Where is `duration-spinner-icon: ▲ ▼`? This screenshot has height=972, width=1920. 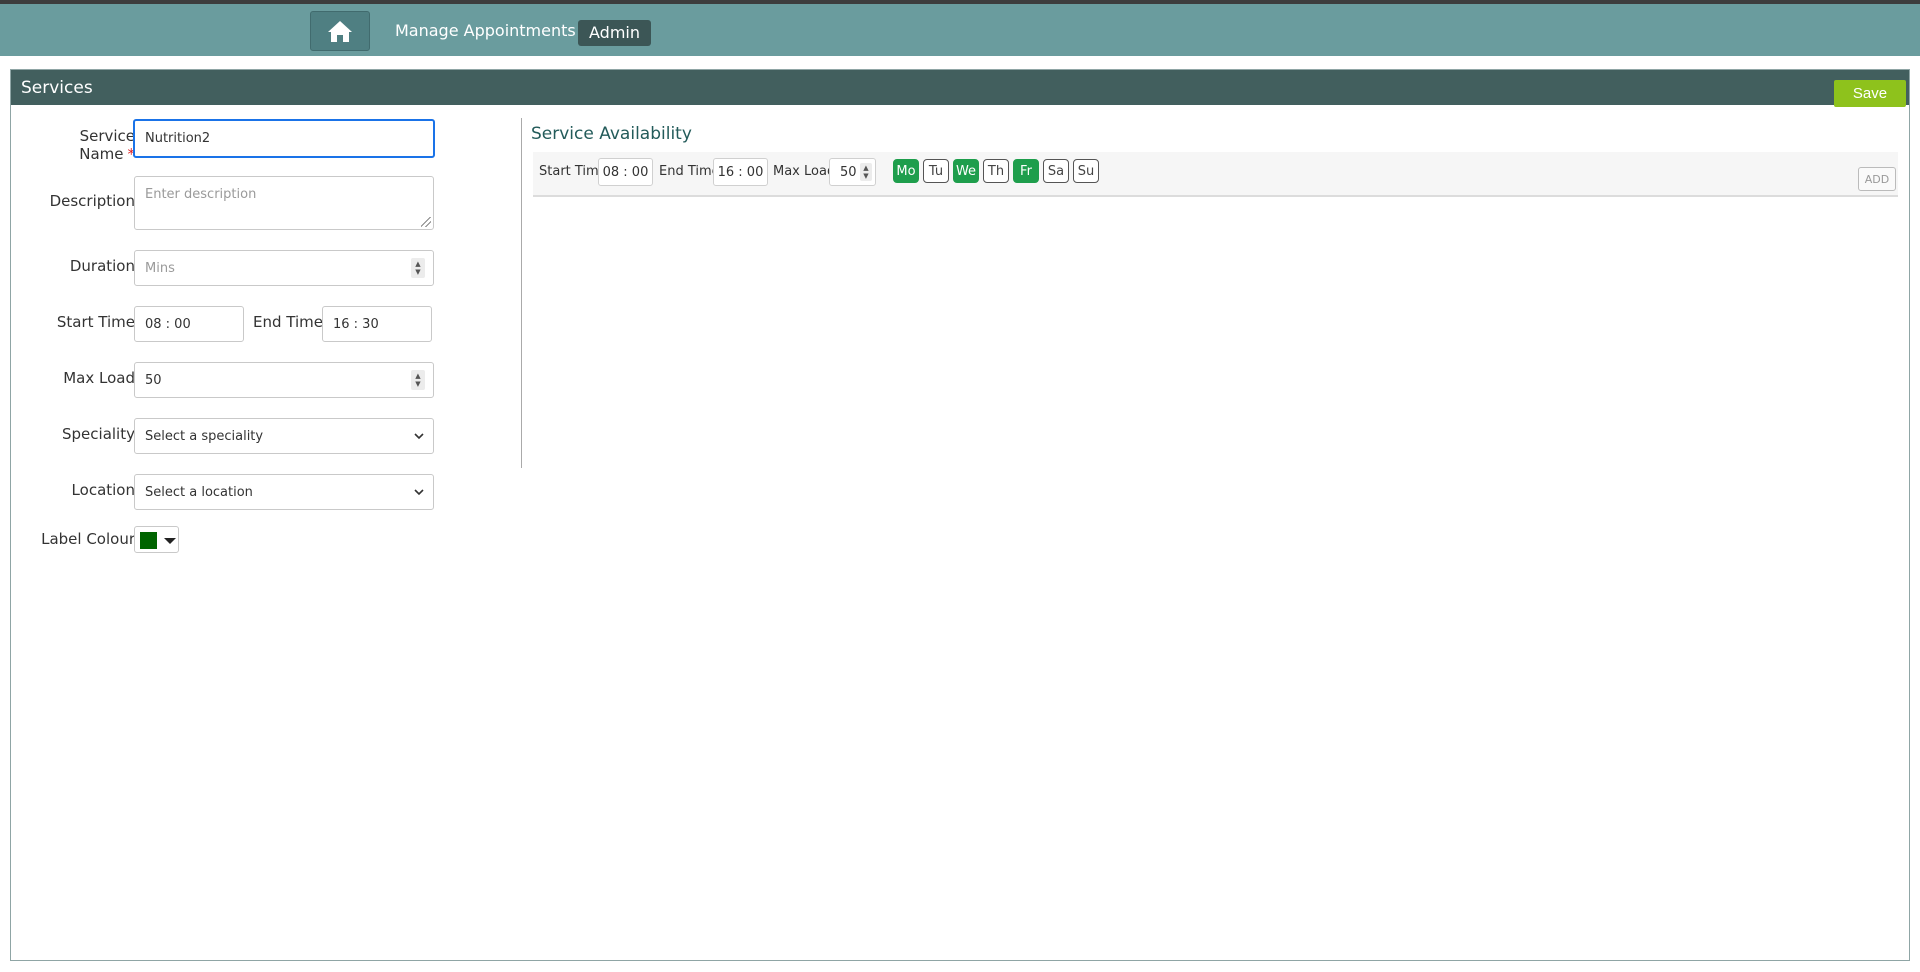
duration-spinner-icon: ▲ ▼ is located at coordinates (418, 268).